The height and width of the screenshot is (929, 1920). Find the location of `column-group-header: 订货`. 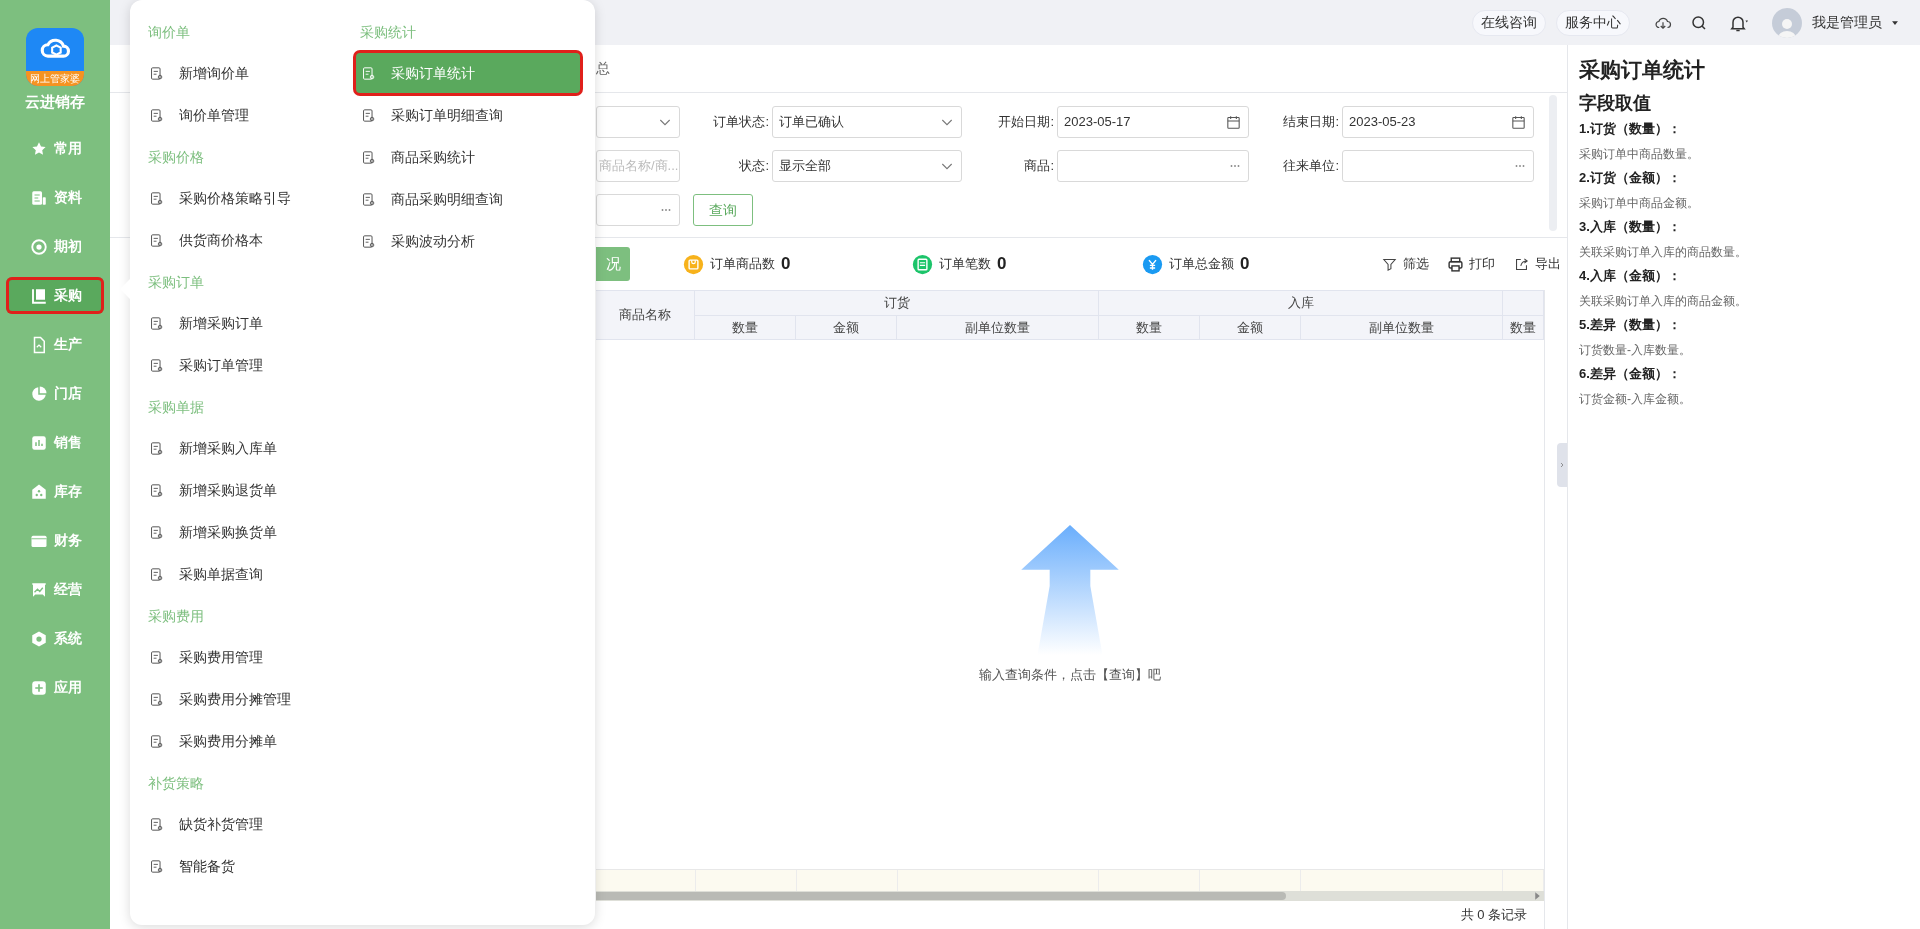

column-group-header: 订货 is located at coordinates (896, 303).